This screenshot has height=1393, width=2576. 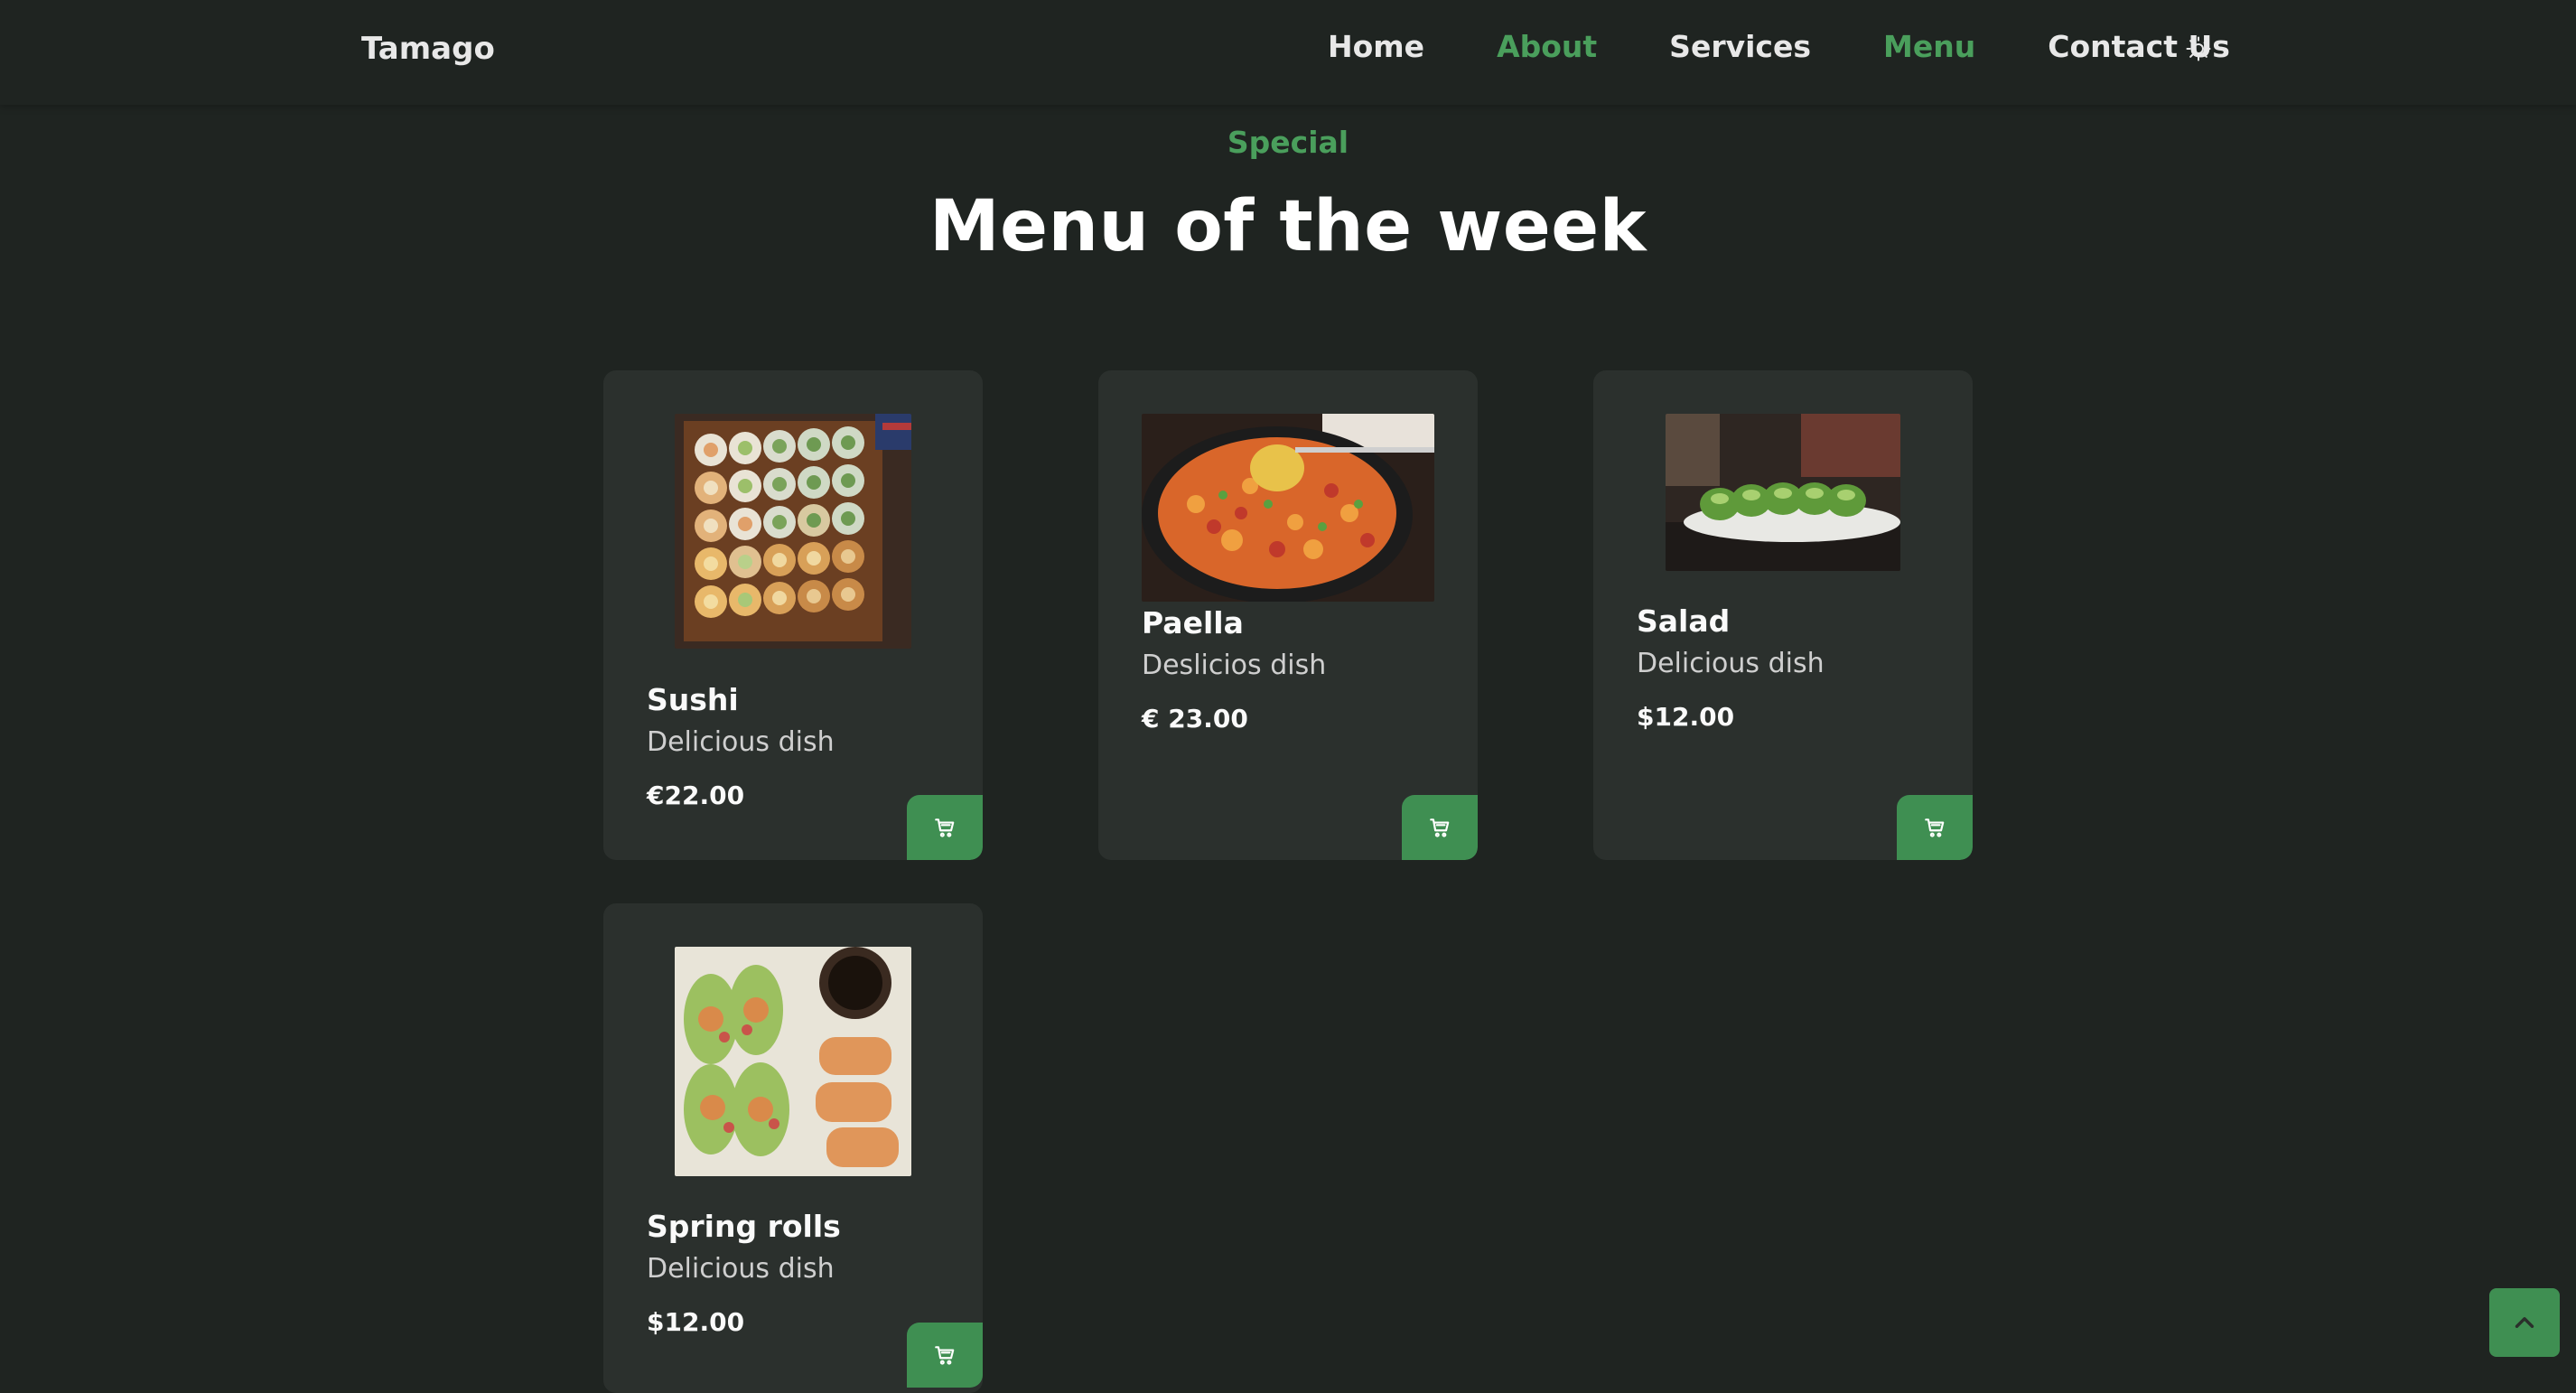 What do you see at coordinates (1783, 615) in the screenshot?
I see `menu-card-salad: Salad Delicious dish $12.00` at bounding box center [1783, 615].